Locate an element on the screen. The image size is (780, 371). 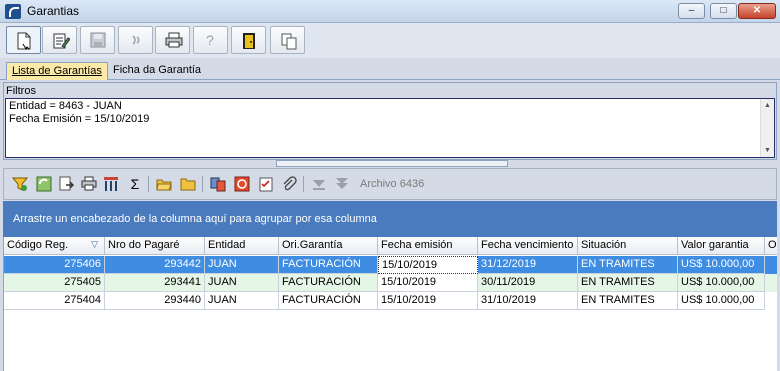
print-button is located at coordinates (172, 40).